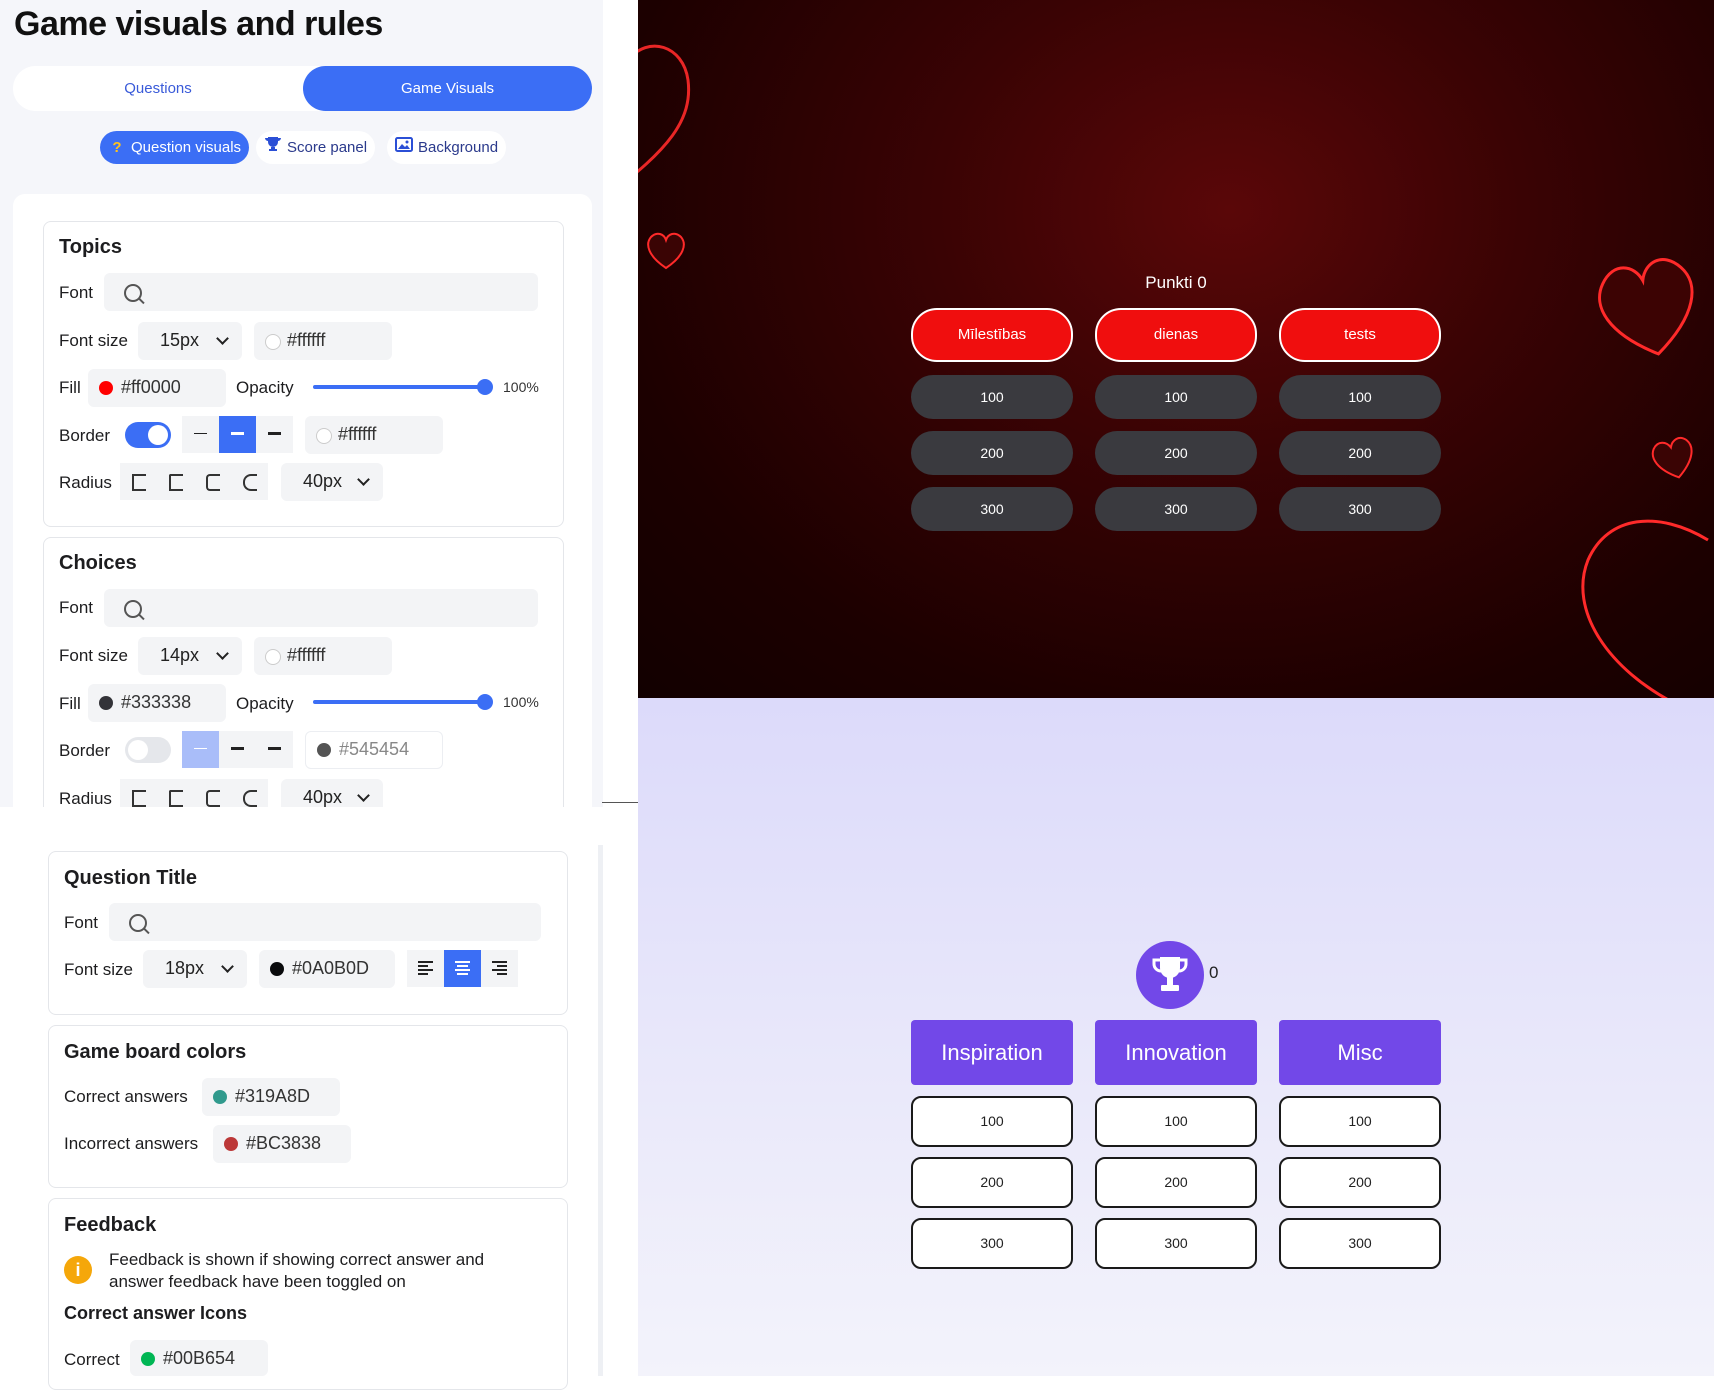 The image size is (1714, 1390). What do you see at coordinates (600, 1110) in the screenshot?
I see `scrollbar-track` at bounding box center [600, 1110].